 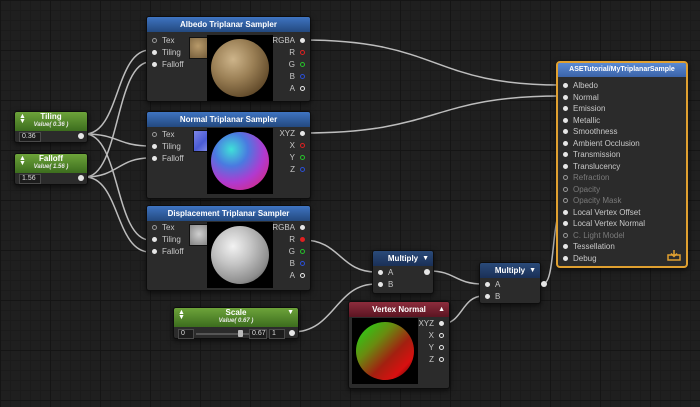 What do you see at coordinates (580, 258) in the screenshot?
I see `master-port-debug: Debug` at bounding box center [580, 258].